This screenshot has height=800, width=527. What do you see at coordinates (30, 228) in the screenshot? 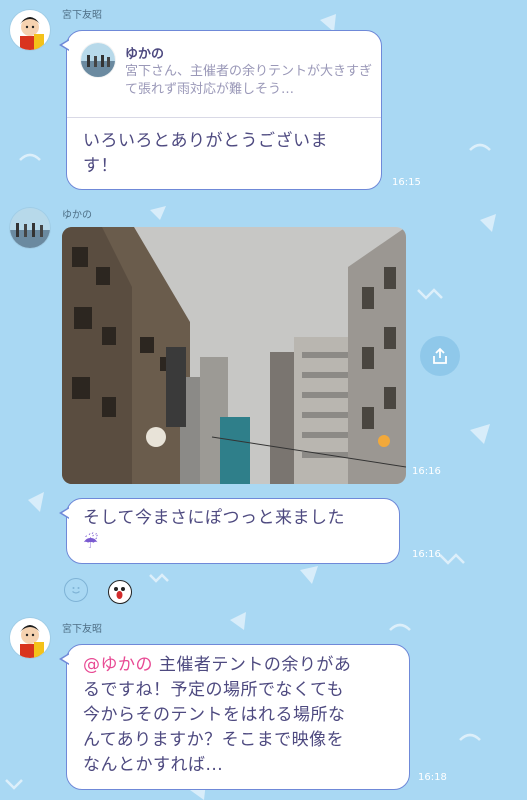
I see `avatar-yukano` at bounding box center [30, 228].